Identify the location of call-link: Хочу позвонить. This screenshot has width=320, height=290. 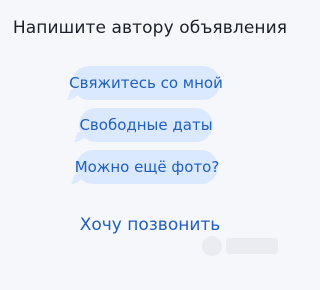
(150, 225).